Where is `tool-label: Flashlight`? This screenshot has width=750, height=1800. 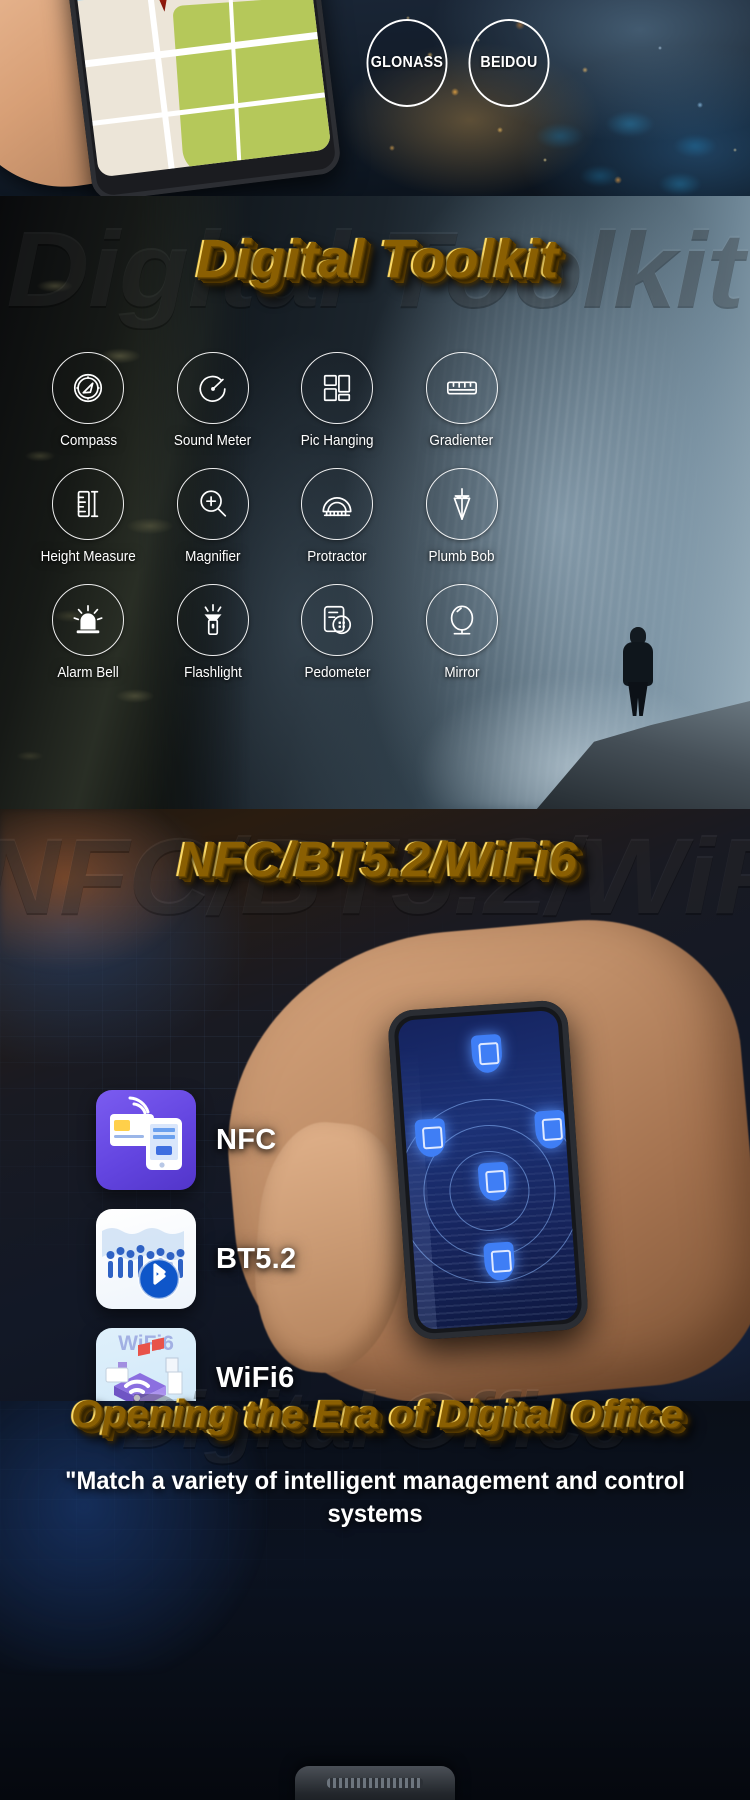
tool-label: Flashlight is located at coordinates (212, 673).